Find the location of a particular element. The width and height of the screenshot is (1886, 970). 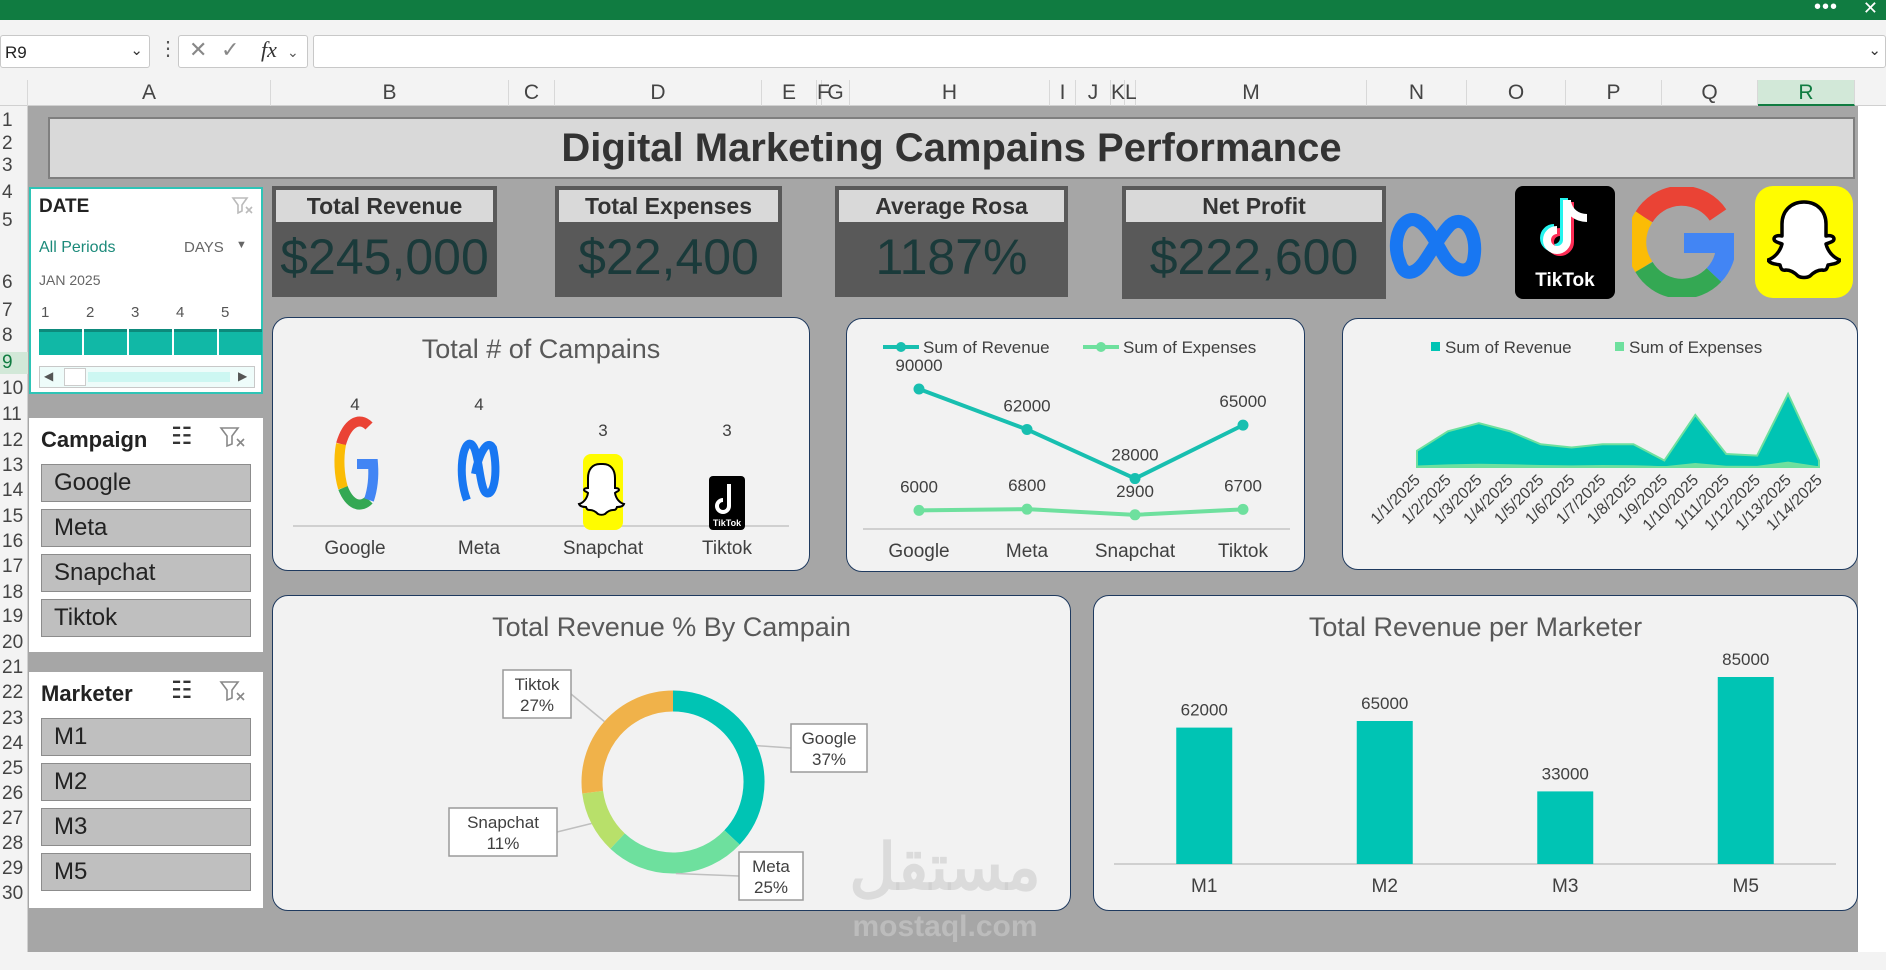

dashboard-title: Digital Marketing Campains Performance is located at coordinates (951, 148).